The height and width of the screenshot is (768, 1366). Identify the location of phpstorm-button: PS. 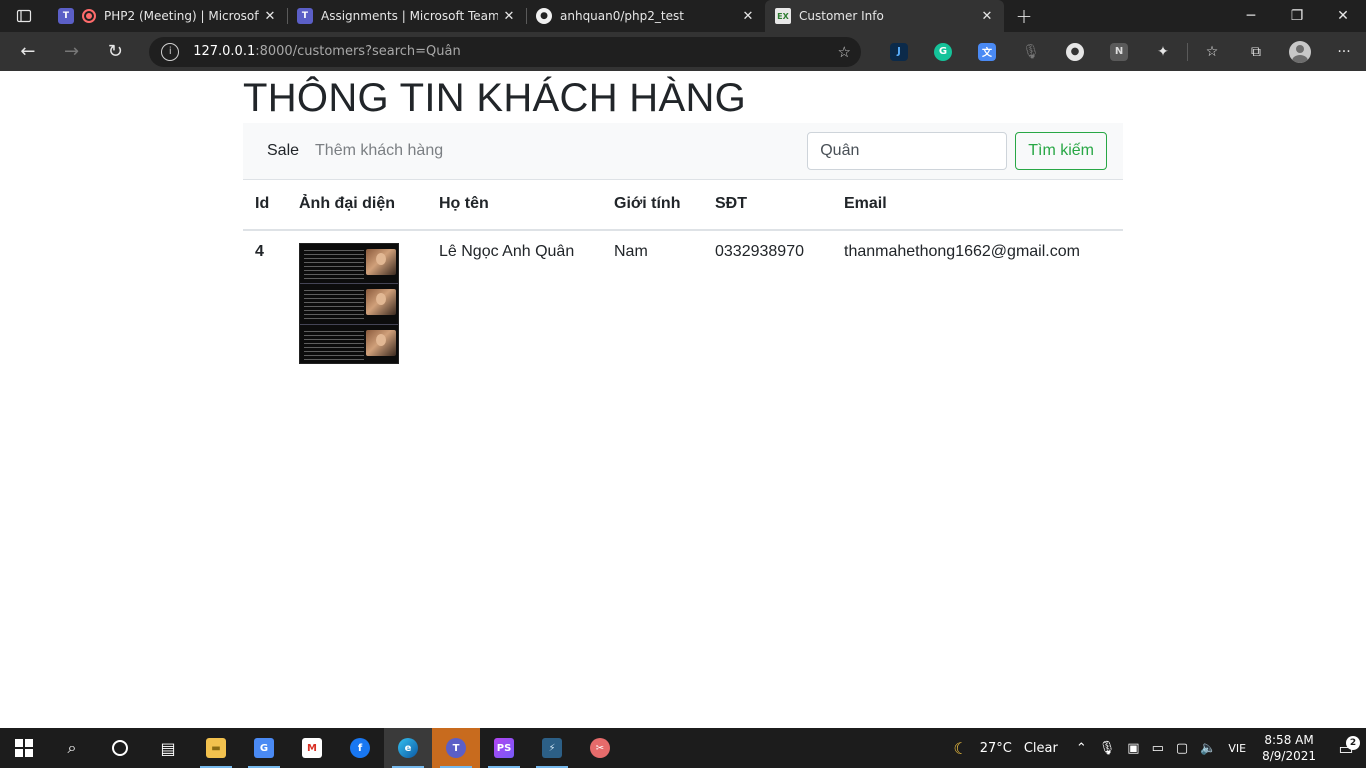
(504, 748).